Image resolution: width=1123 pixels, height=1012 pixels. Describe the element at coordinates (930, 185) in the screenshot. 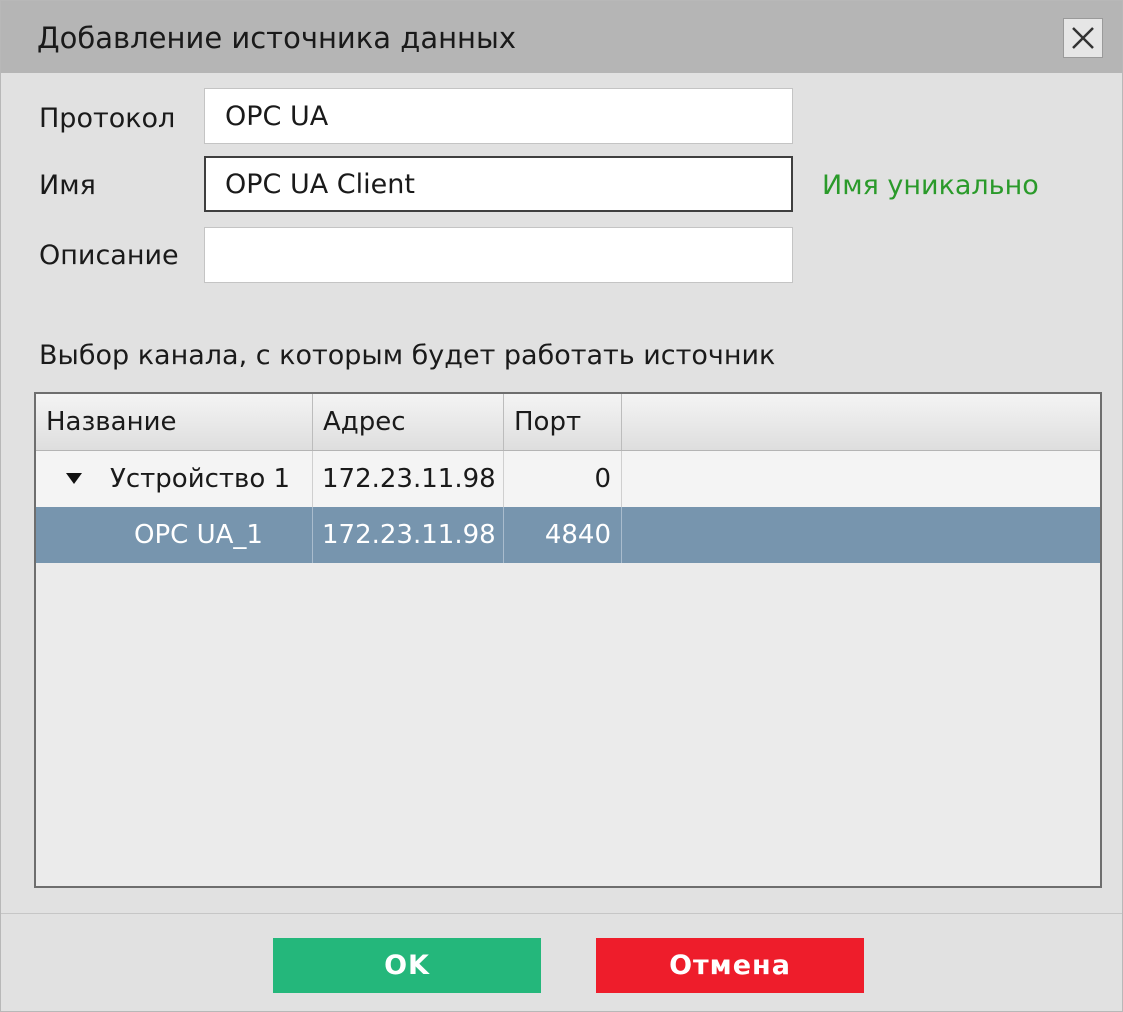

I see `name-status: Имя уникально` at that location.